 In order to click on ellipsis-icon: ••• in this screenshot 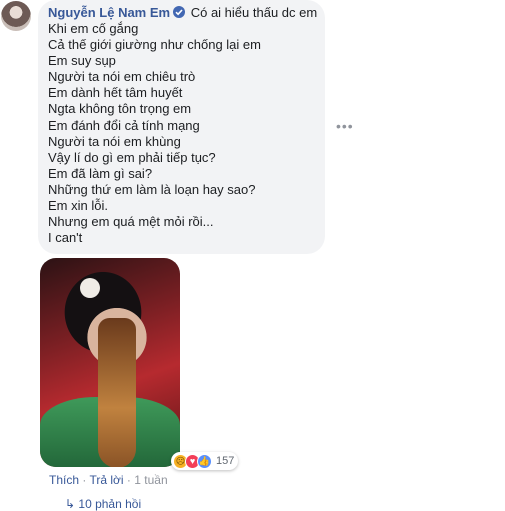, I will do `click(345, 126)`.